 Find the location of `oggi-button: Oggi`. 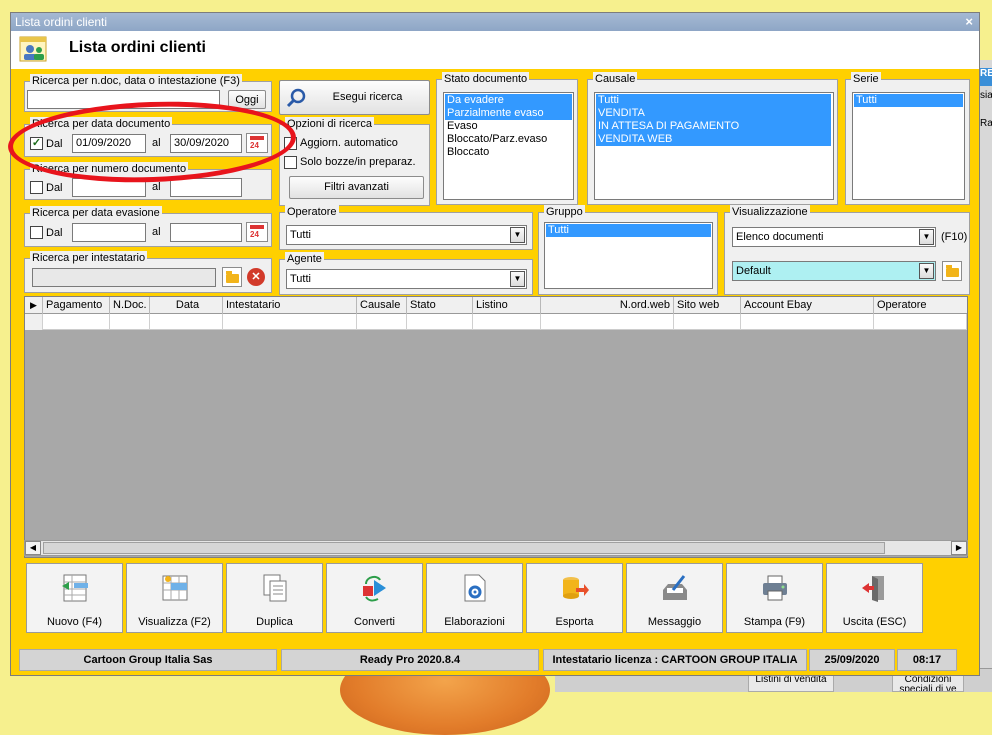

oggi-button: Oggi is located at coordinates (247, 99).